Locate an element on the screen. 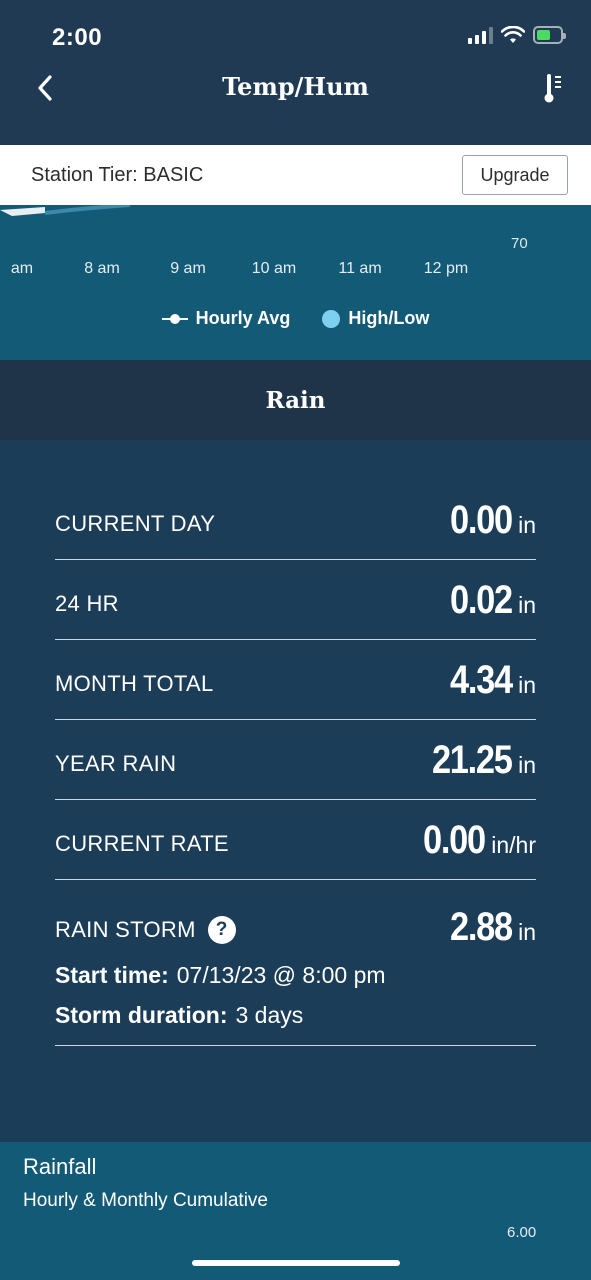 The image size is (591, 1280). rain-row-label: YEAR RAIN is located at coordinates (116, 763).